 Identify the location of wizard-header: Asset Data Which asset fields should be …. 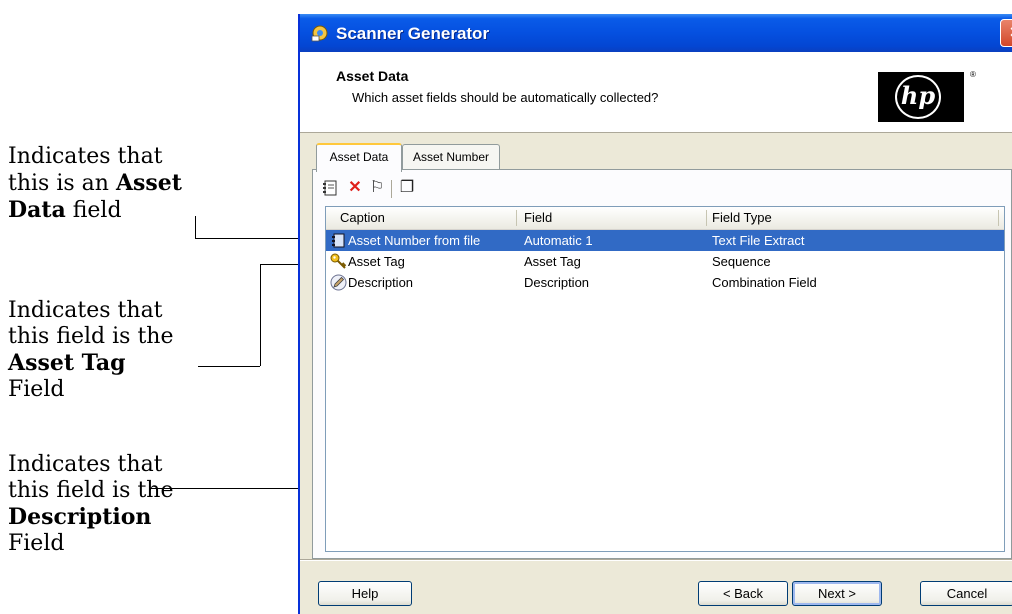
(656, 92).